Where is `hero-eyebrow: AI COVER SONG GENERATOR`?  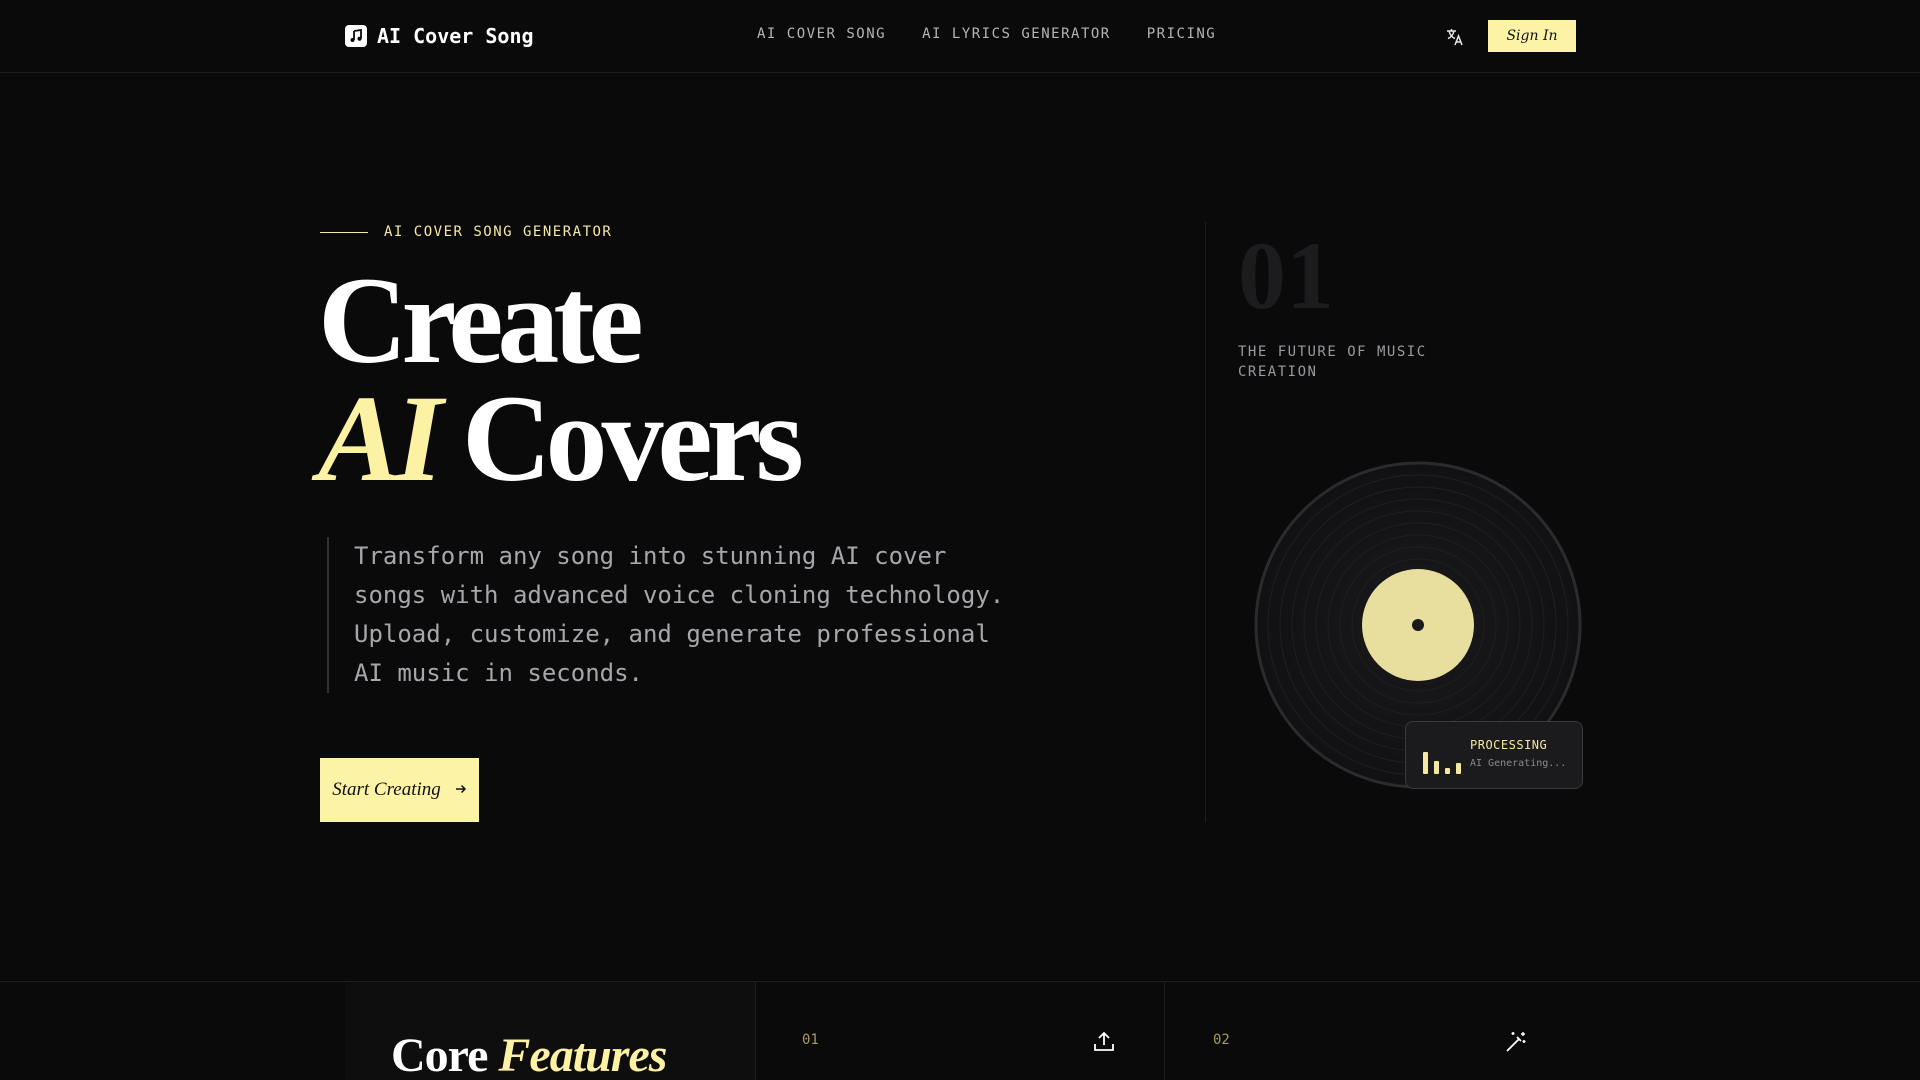
hero-eyebrow: AI COVER SONG GENERATOR is located at coordinates (466, 232).